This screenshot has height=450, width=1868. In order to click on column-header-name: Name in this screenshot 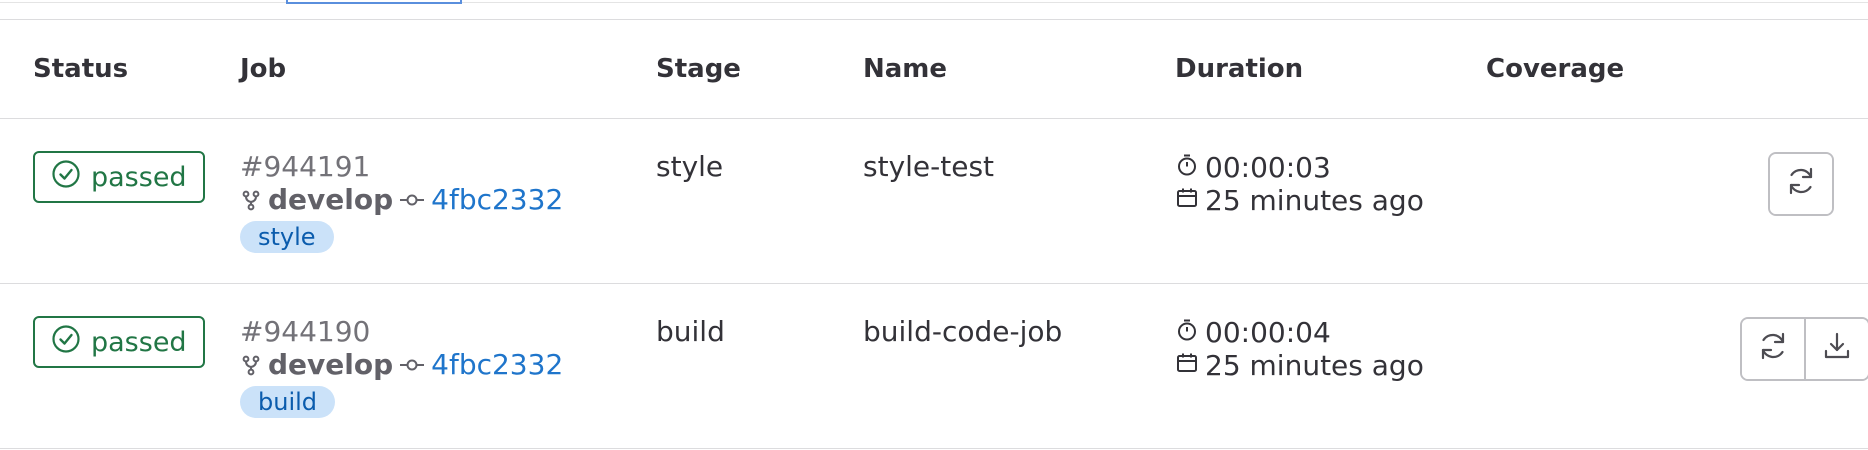, I will do `click(1019, 69)`.